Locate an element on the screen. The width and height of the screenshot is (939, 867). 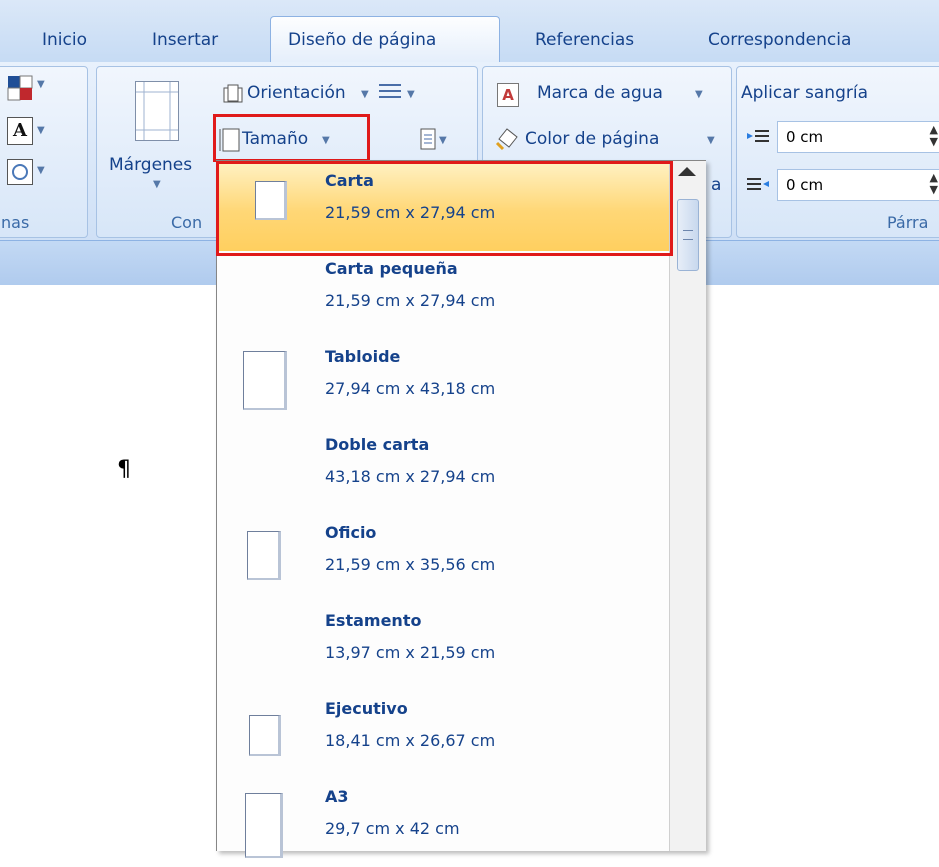
carta-highlight-box is located at coordinates (444, 208).